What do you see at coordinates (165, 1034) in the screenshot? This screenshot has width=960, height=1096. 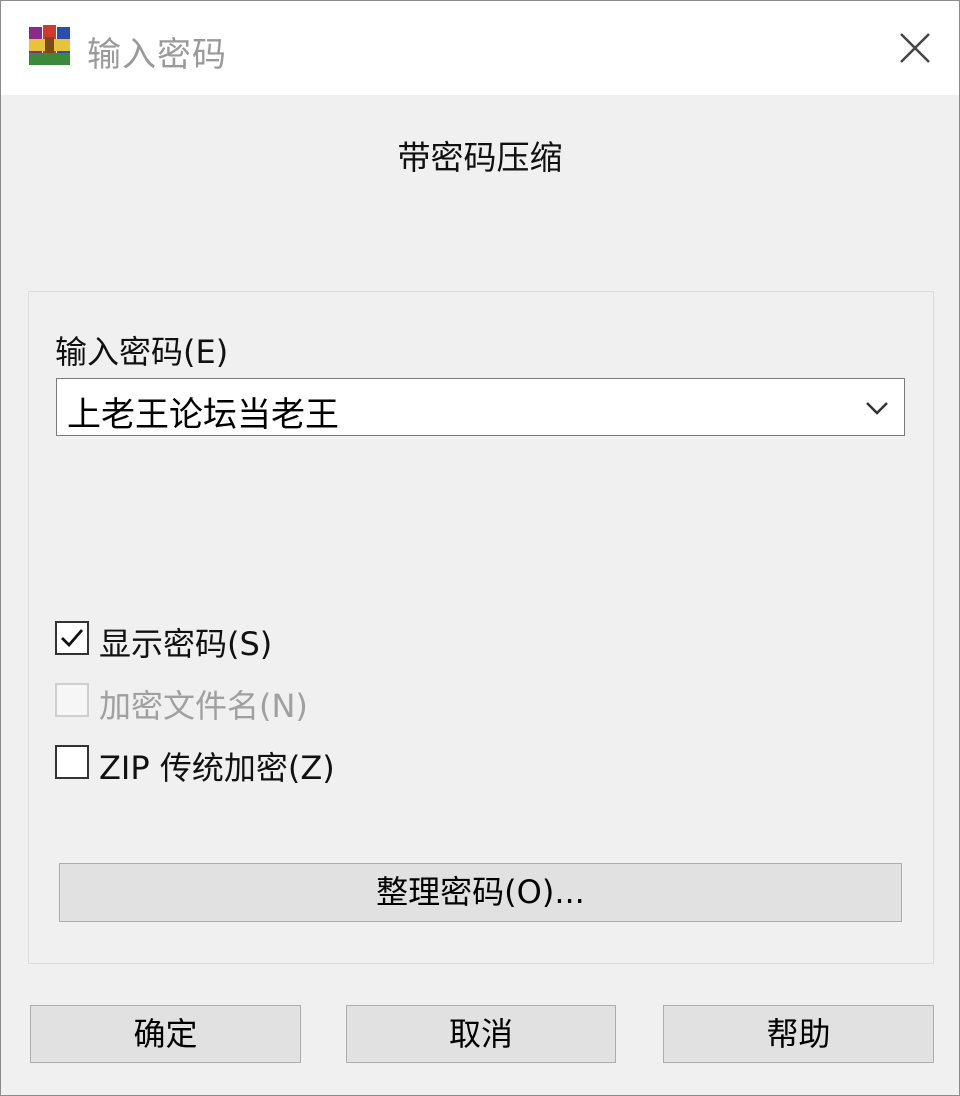 I see `ok-button: 确定` at bounding box center [165, 1034].